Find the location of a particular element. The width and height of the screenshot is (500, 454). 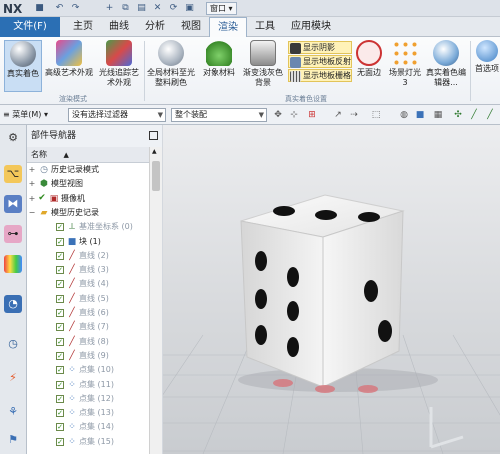

tab-home: 主页 is located at coordinates (83, 27).